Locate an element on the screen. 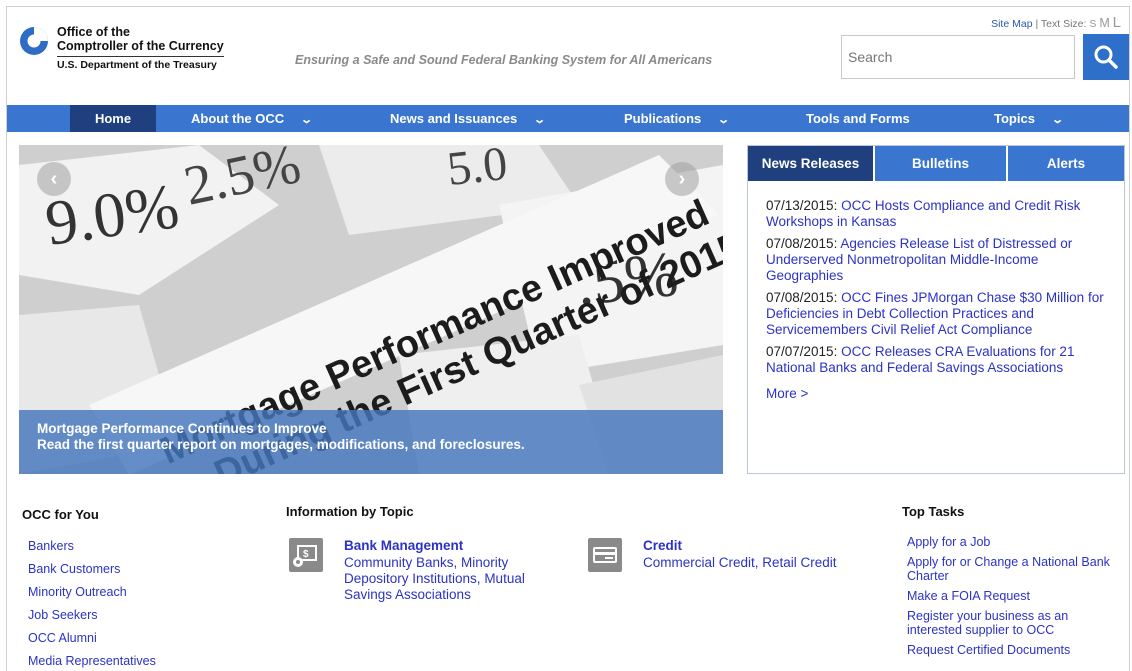 Image resolution: width=1132 pixels, height=671 pixels. nav-publications: Publications ⌄ is located at coordinates (677, 118).